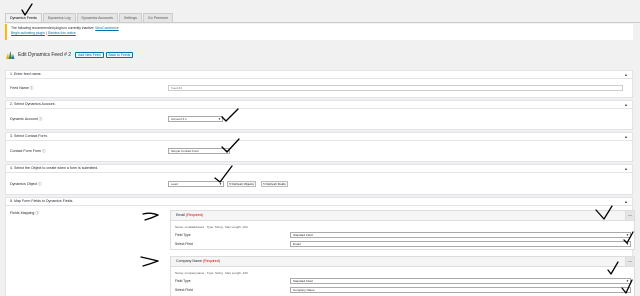  I want to click on refresh-fields-button: ↻ Refresh Fields, so click(274, 184).